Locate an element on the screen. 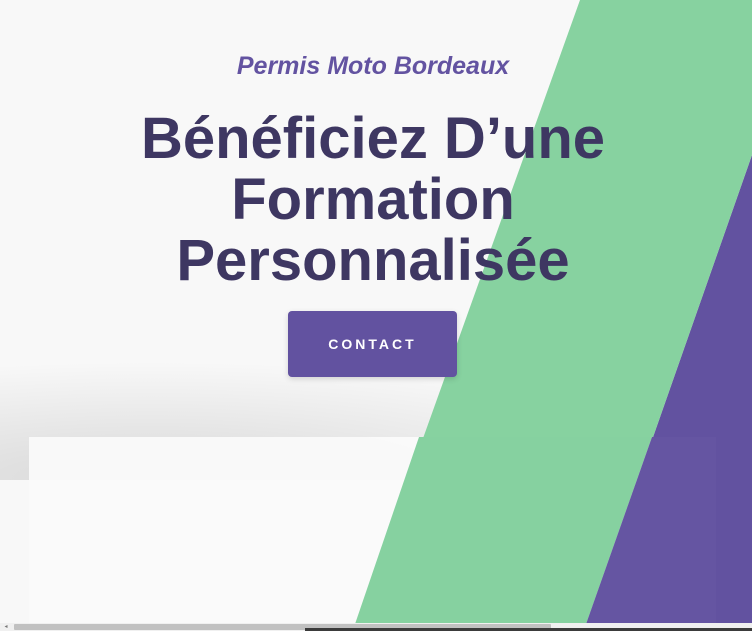 Image resolution: width=752 pixels, height=631 pixels. scroll-left-arrow-icon: ◂ is located at coordinates (6, 627).